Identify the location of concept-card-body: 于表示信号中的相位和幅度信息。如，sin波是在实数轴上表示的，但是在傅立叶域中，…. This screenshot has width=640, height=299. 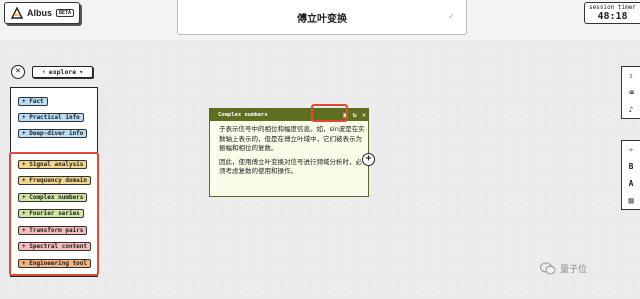
(292, 153).